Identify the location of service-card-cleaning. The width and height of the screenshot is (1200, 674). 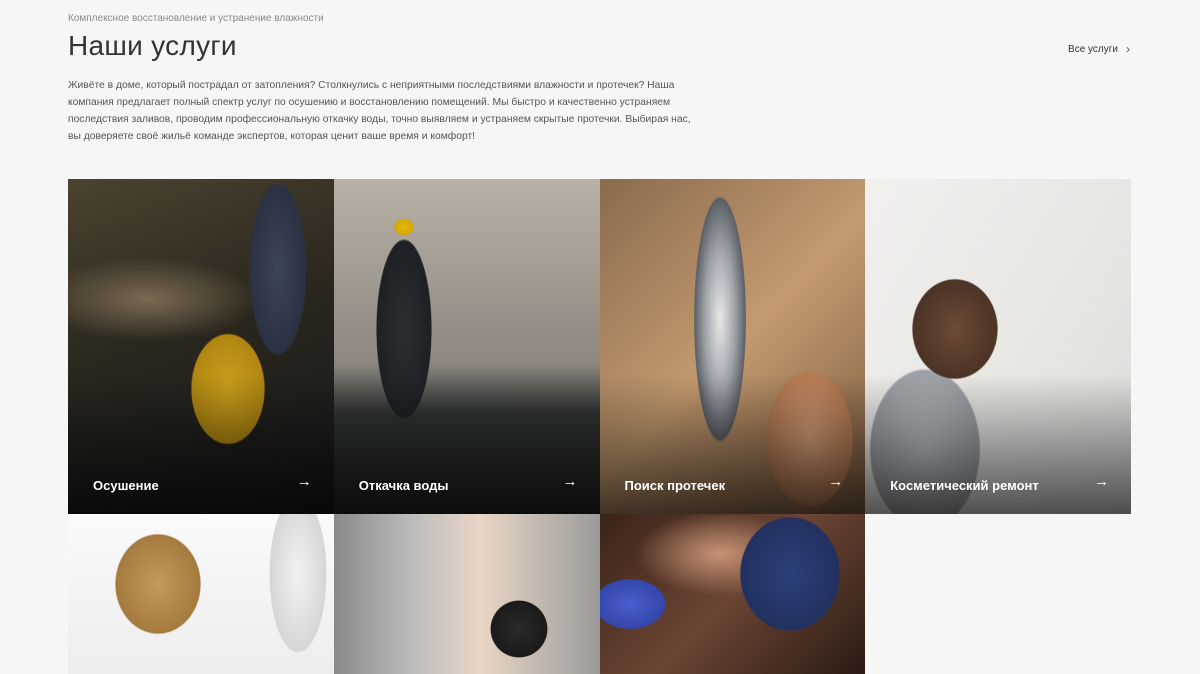
(732, 594).